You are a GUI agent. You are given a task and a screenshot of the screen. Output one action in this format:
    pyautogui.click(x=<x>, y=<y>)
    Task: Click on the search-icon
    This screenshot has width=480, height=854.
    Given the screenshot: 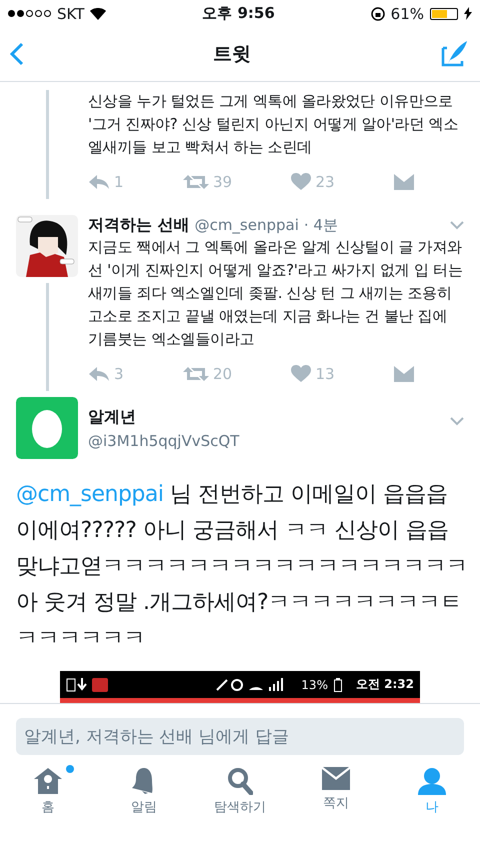 What is the action you would take?
    pyautogui.click(x=240, y=781)
    